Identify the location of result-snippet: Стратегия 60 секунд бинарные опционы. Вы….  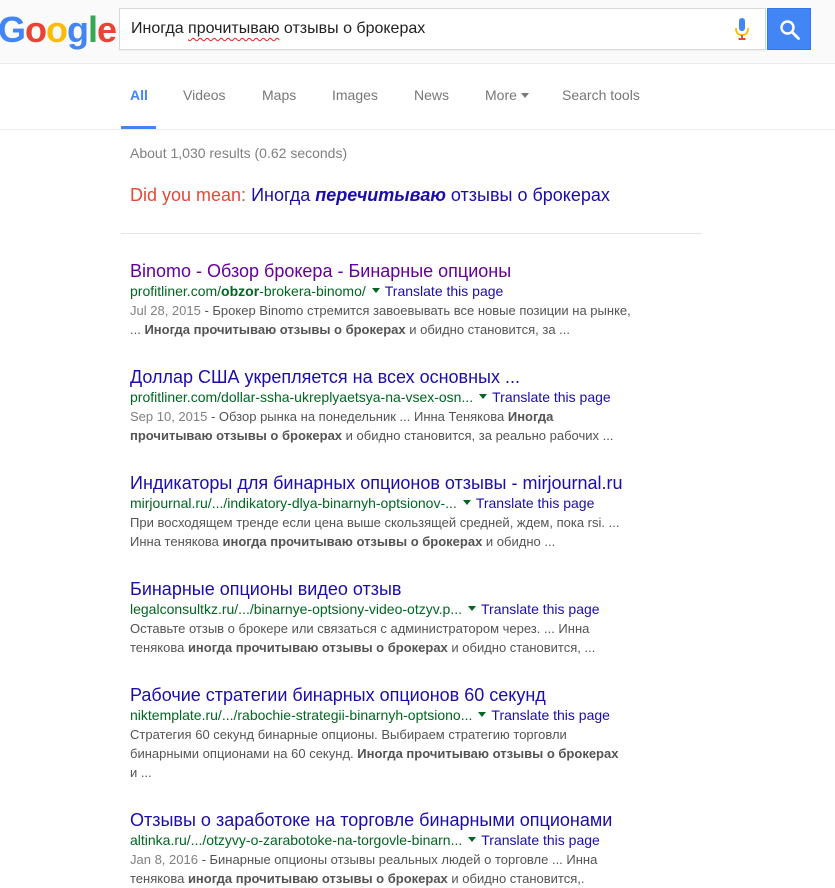
(410, 753).